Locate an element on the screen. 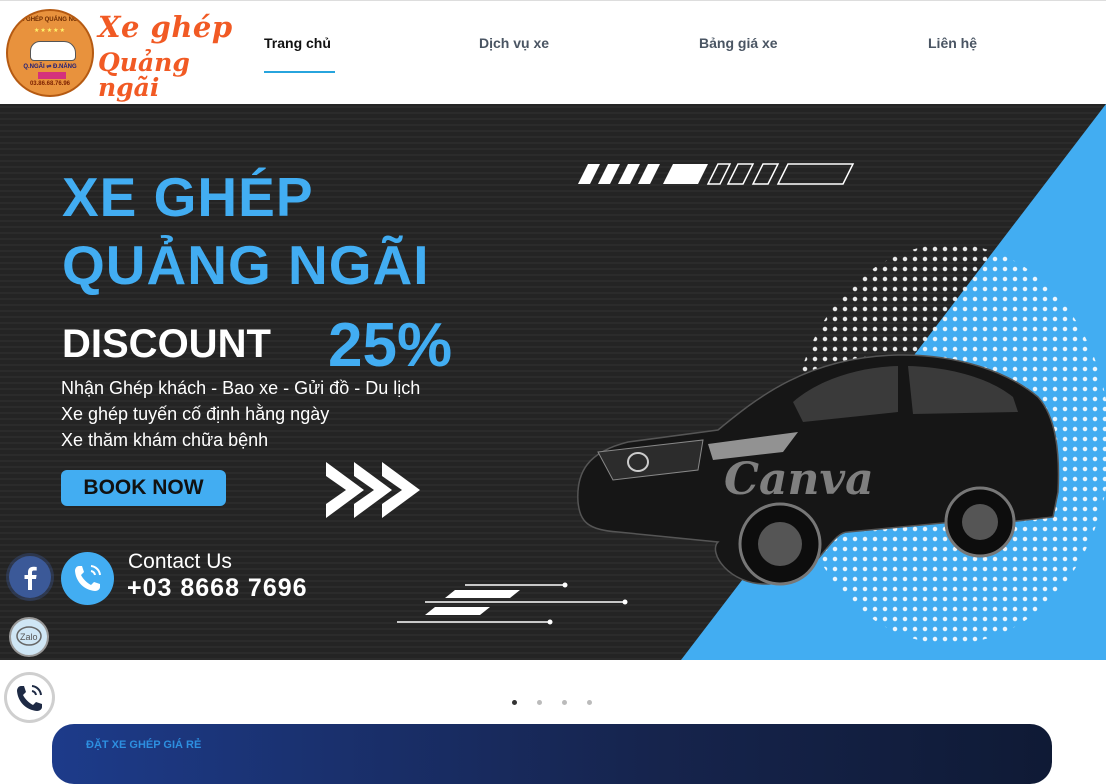  logo-title-line2: Quảng ngãi is located at coordinates (144, 75).